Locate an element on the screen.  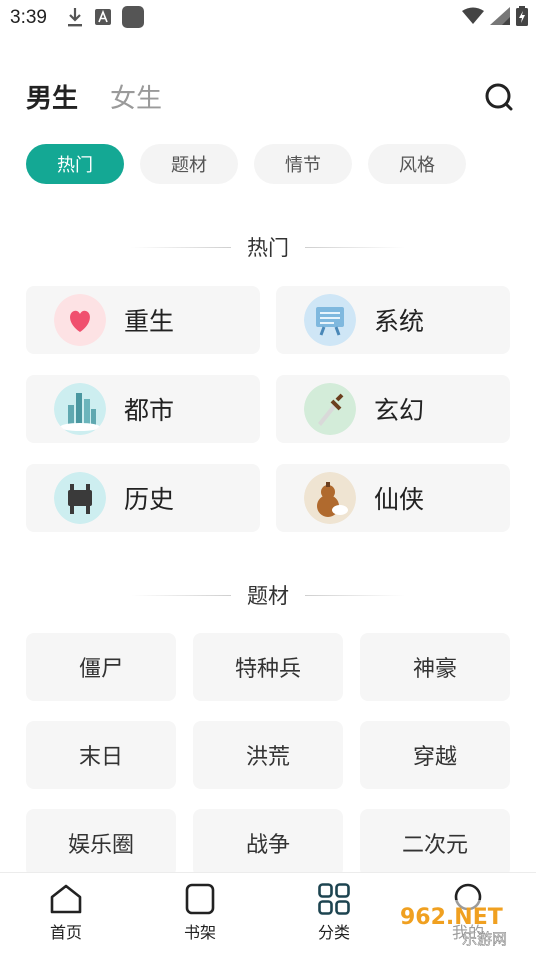
hot-item-label: 仙侠 is located at coordinates (399, 499).